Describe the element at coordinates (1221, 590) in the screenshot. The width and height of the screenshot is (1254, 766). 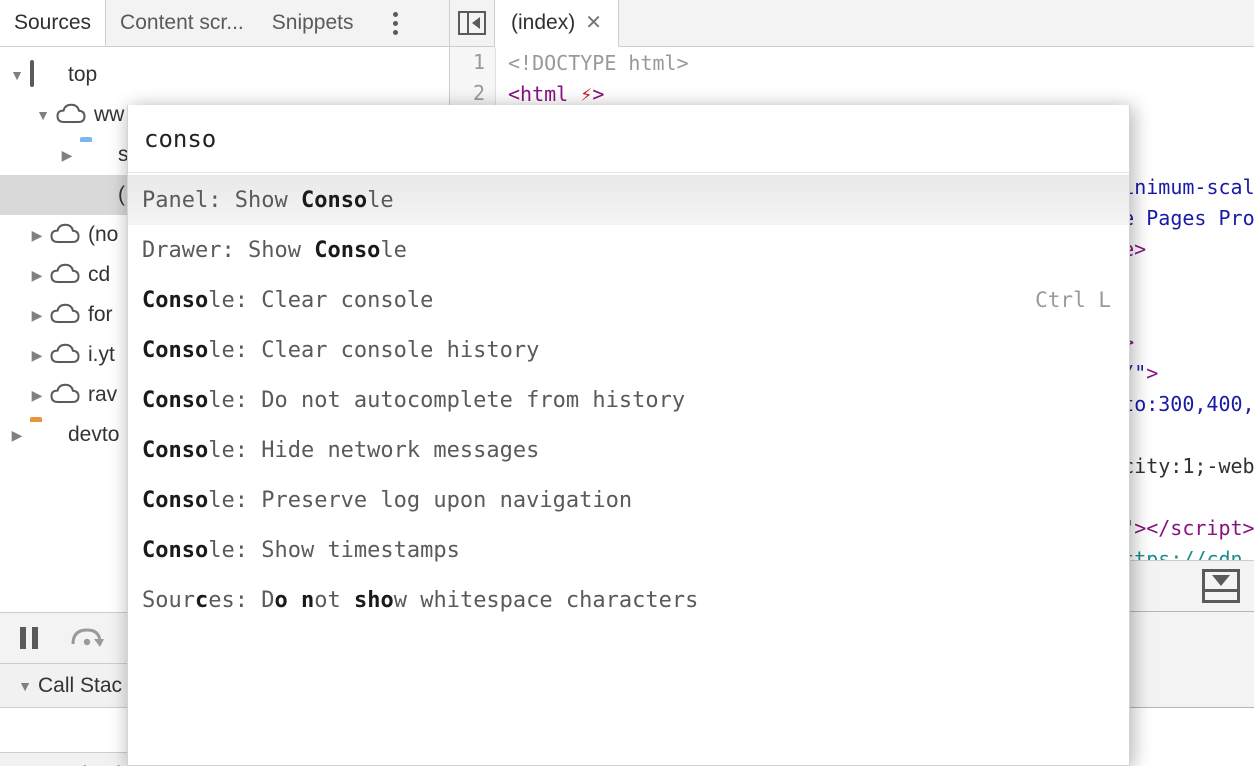
I see `drawer-bar` at that location.